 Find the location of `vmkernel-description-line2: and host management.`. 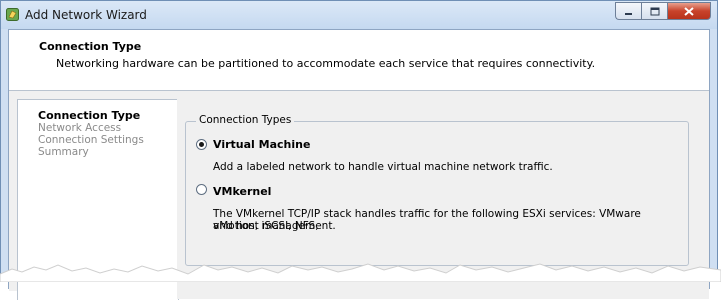

vmkernel-description-line2: and host management. is located at coordinates (274, 226).